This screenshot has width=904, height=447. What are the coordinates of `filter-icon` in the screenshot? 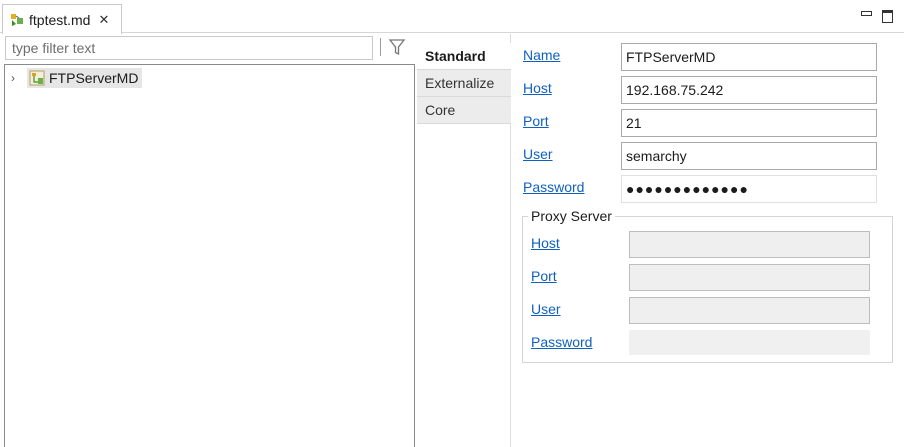 It's located at (397, 47).